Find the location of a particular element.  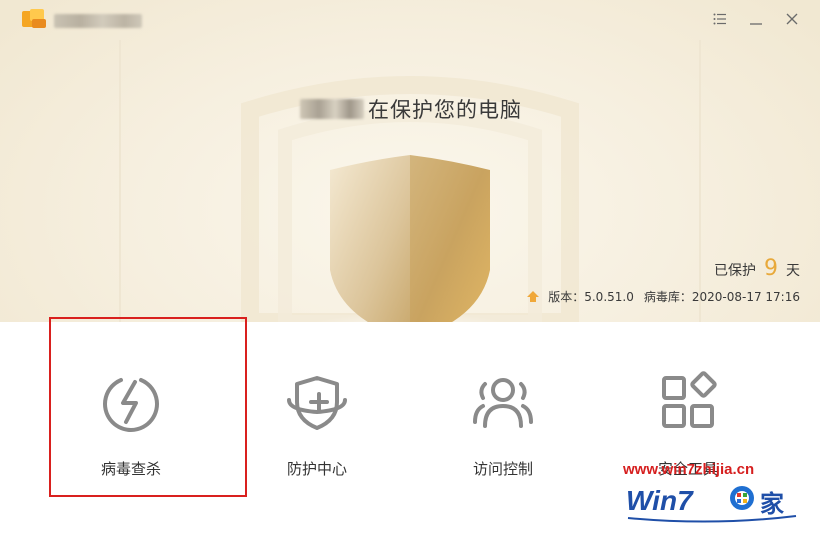

close-button is located at coordinates (792, 19).